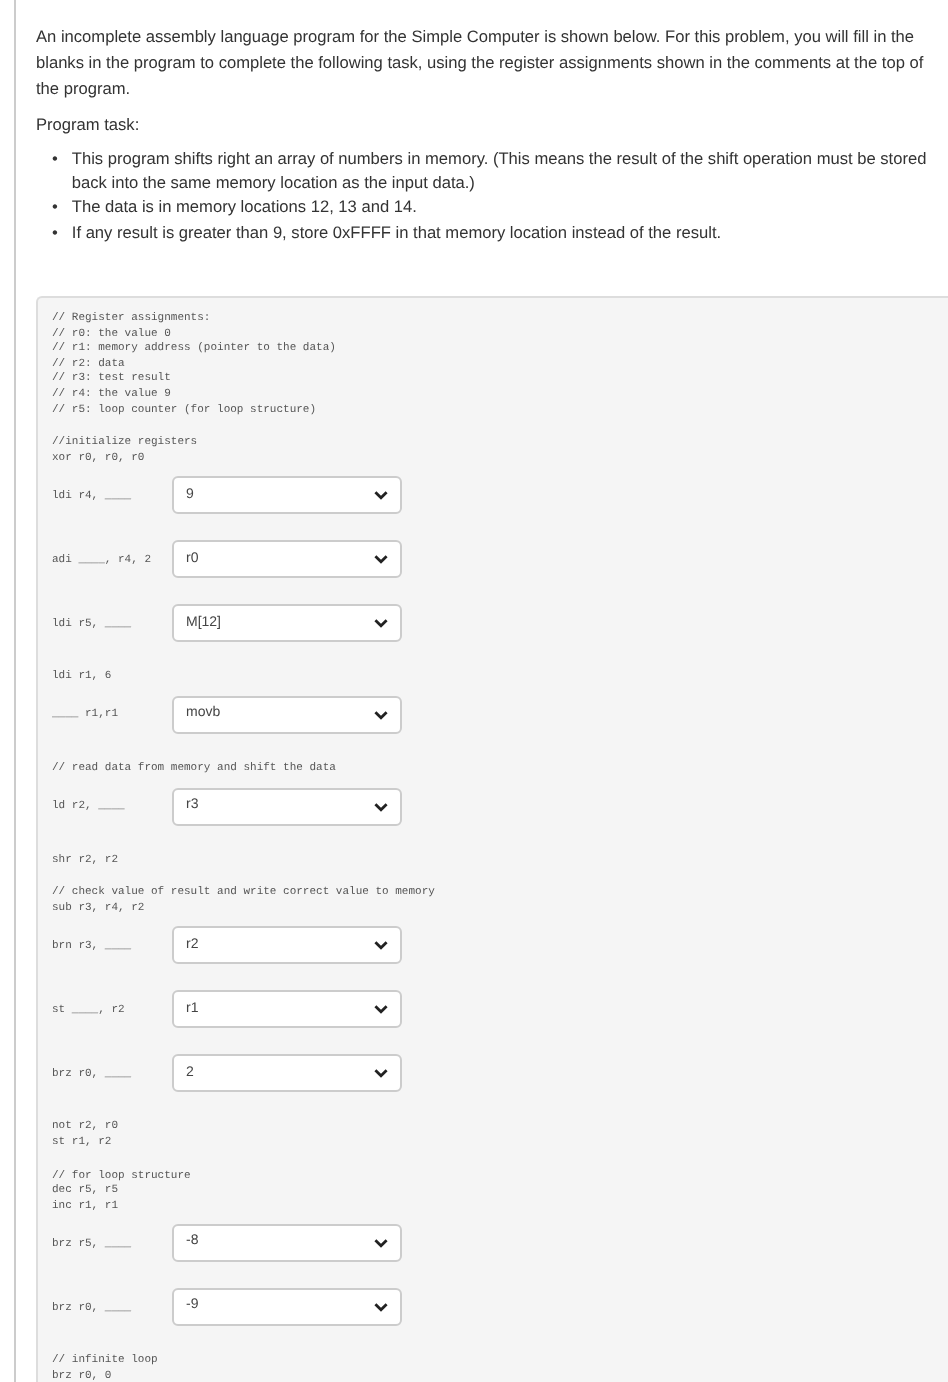  I want to click on intro-paragraph: An incomplete assembly language program for the Simple Computer is shown below. For this problem, you will fill in the blanks in the program to complete the following task, using the register assignments shown in the comments at the top of the program., so click(481, 63).